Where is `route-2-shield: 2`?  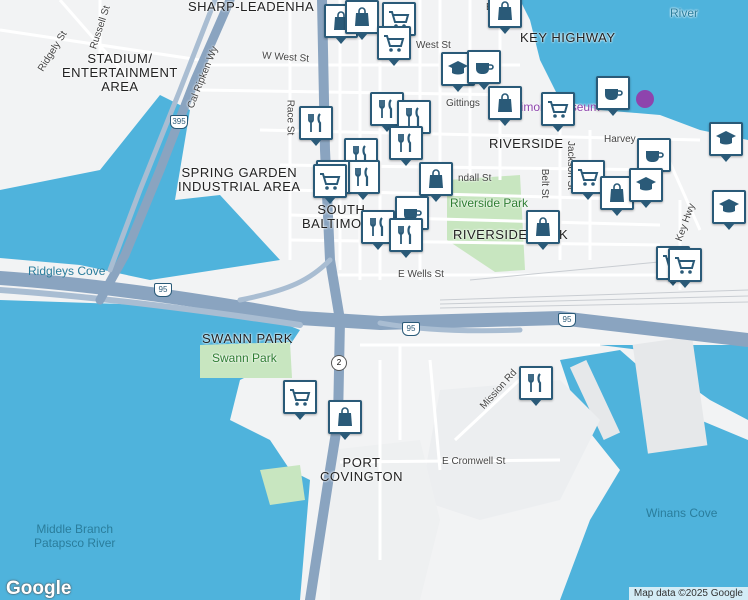 route-2-shield: 2 is located at coordinates (339, 363).